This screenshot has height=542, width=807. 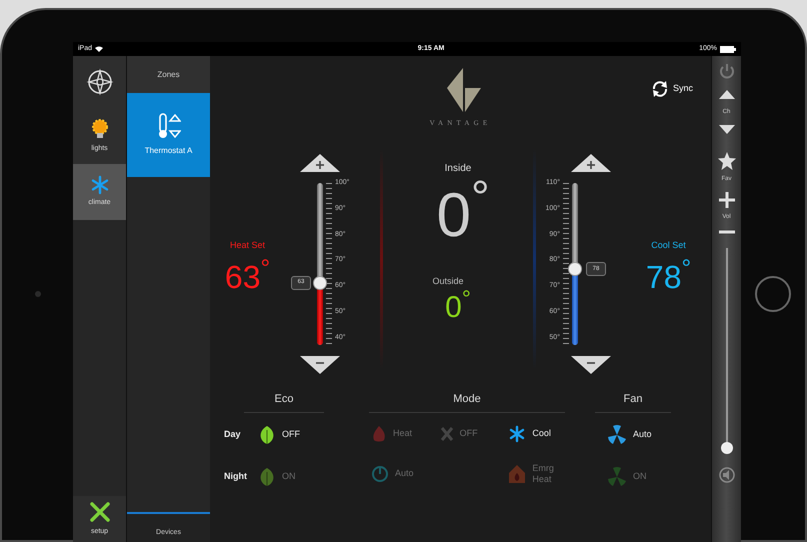 I want to click on inside-temperature: 0$^{°}$, so click(x=463, y=214).